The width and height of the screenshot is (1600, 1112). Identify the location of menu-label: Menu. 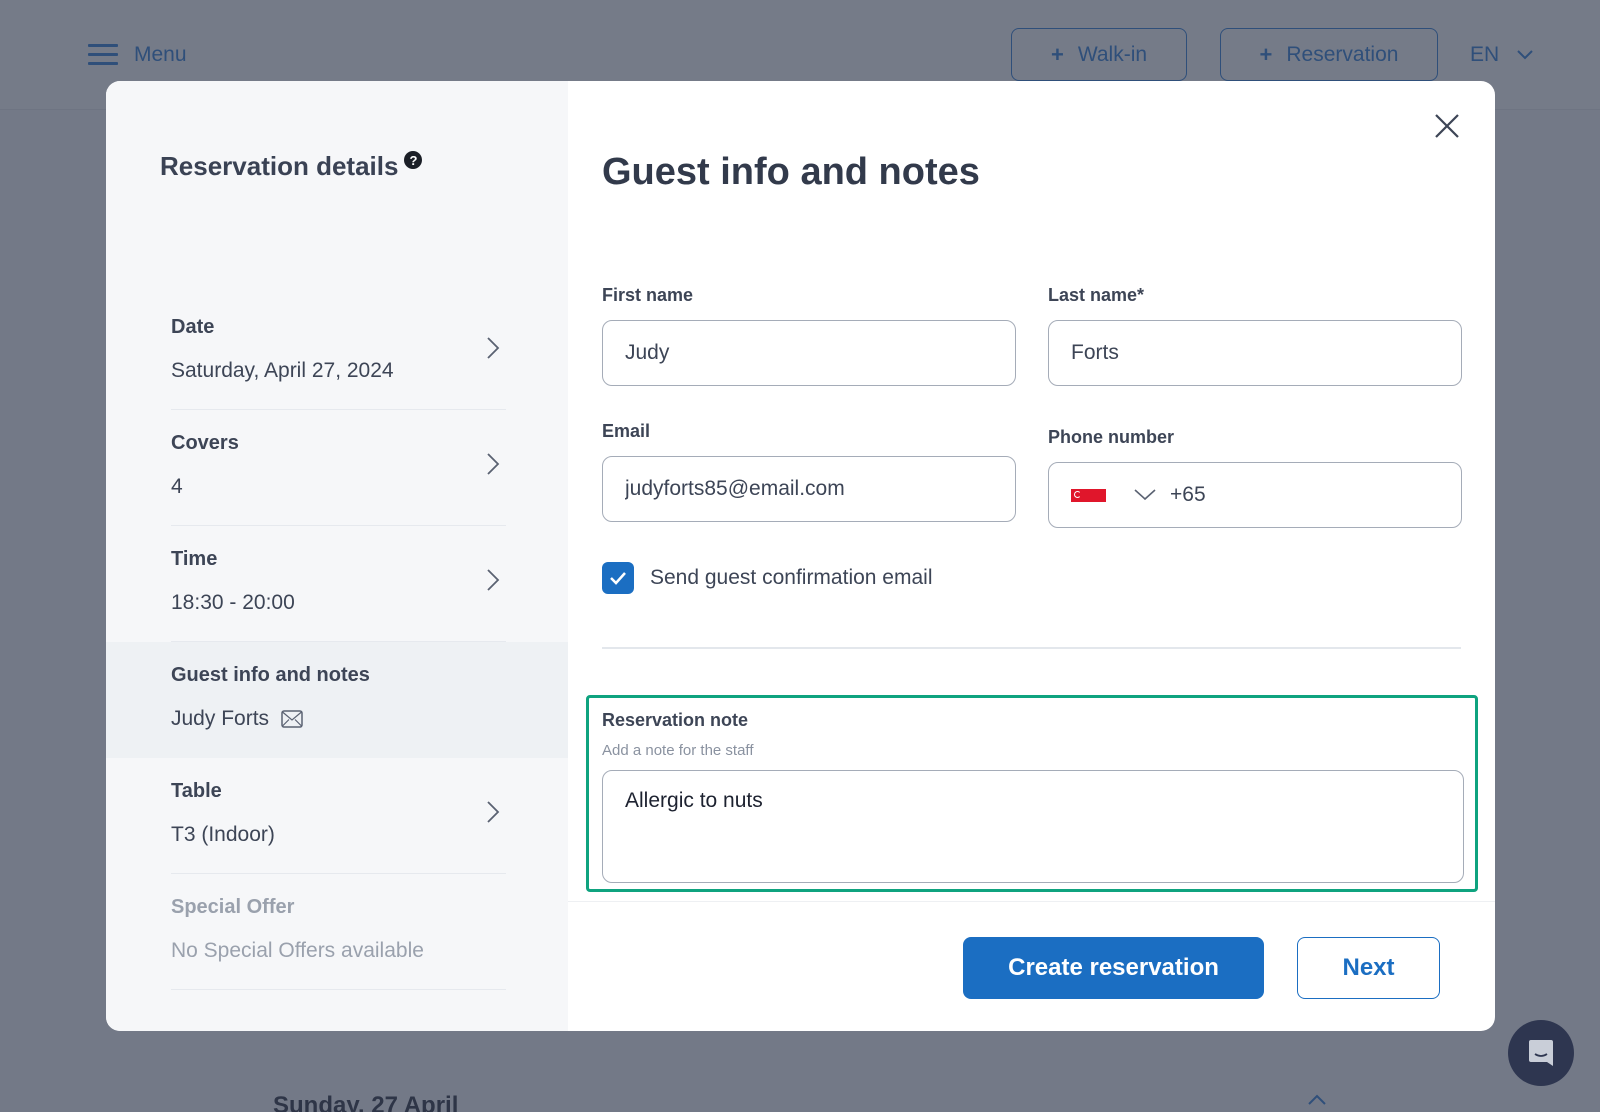
(160, 54).